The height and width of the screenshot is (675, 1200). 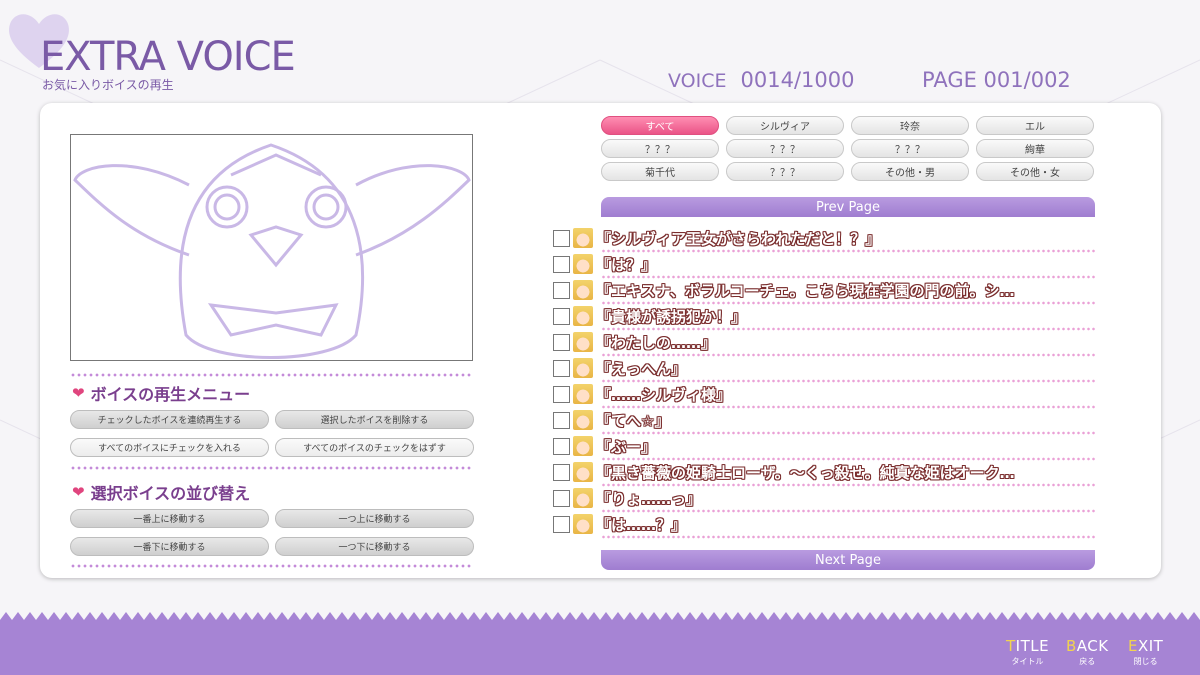 What do you see at coordinates (649, 498) in the screenshot?
I see `voice-line-text: 『りょ……っ』` at bounding box center [649, 498].